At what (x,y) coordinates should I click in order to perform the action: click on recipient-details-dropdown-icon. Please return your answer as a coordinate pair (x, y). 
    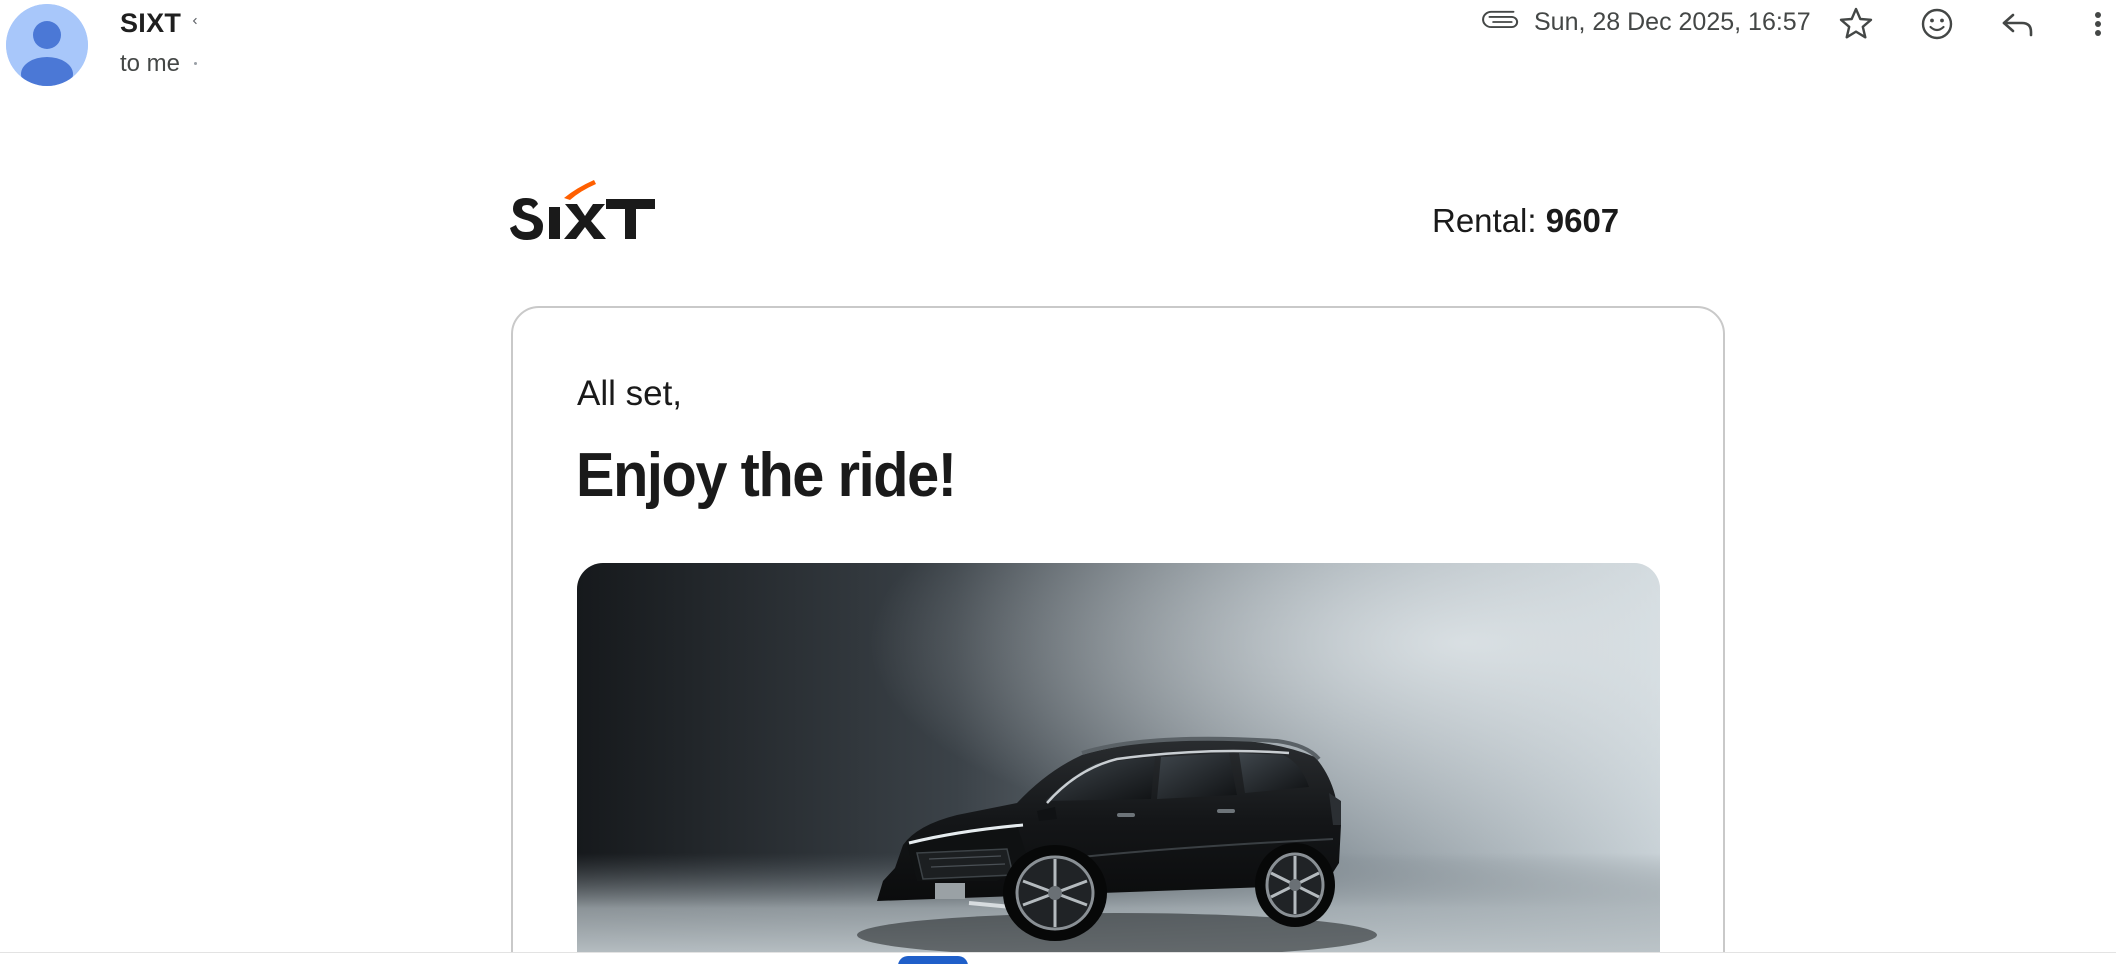
    Looking at the image, I should click on (195, 63).